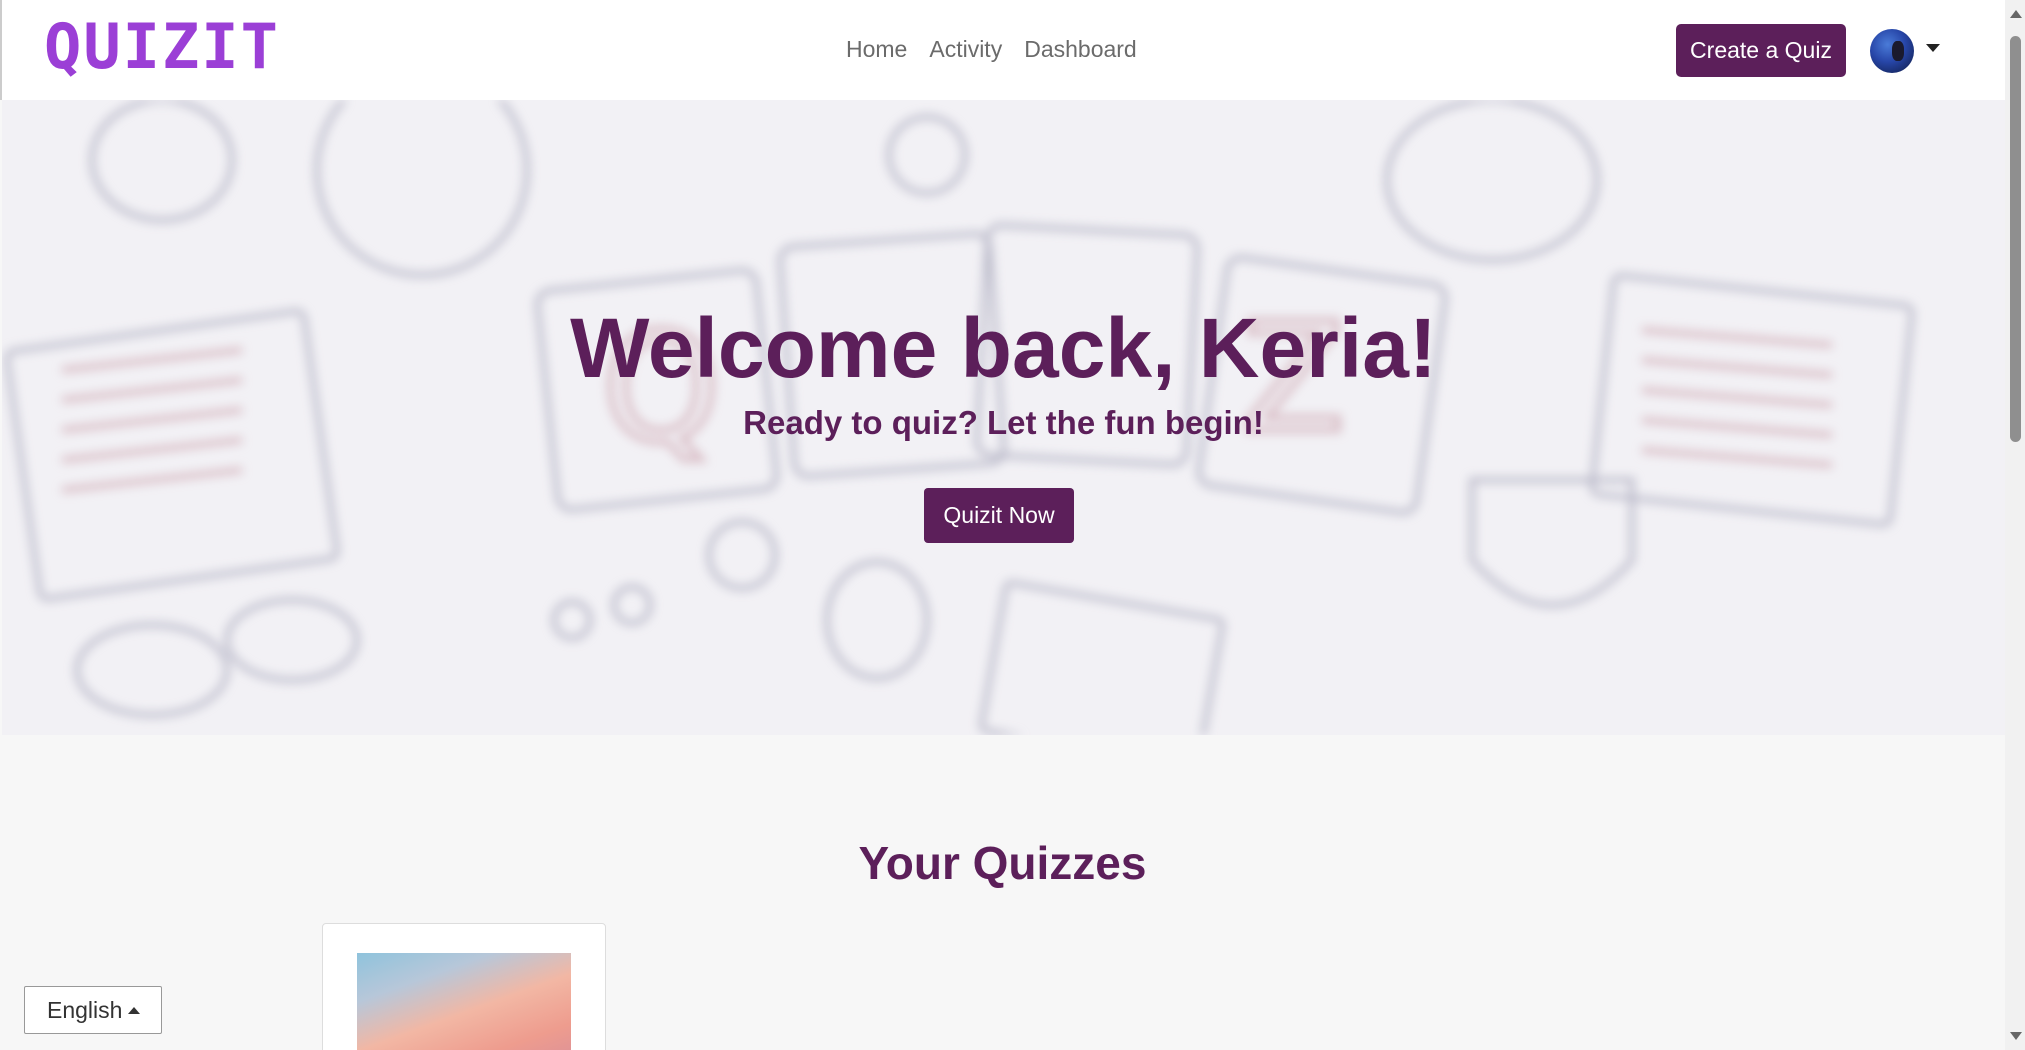  I want to click on welcome-heading: Welcome back, Keria!, so click(1003, 348).